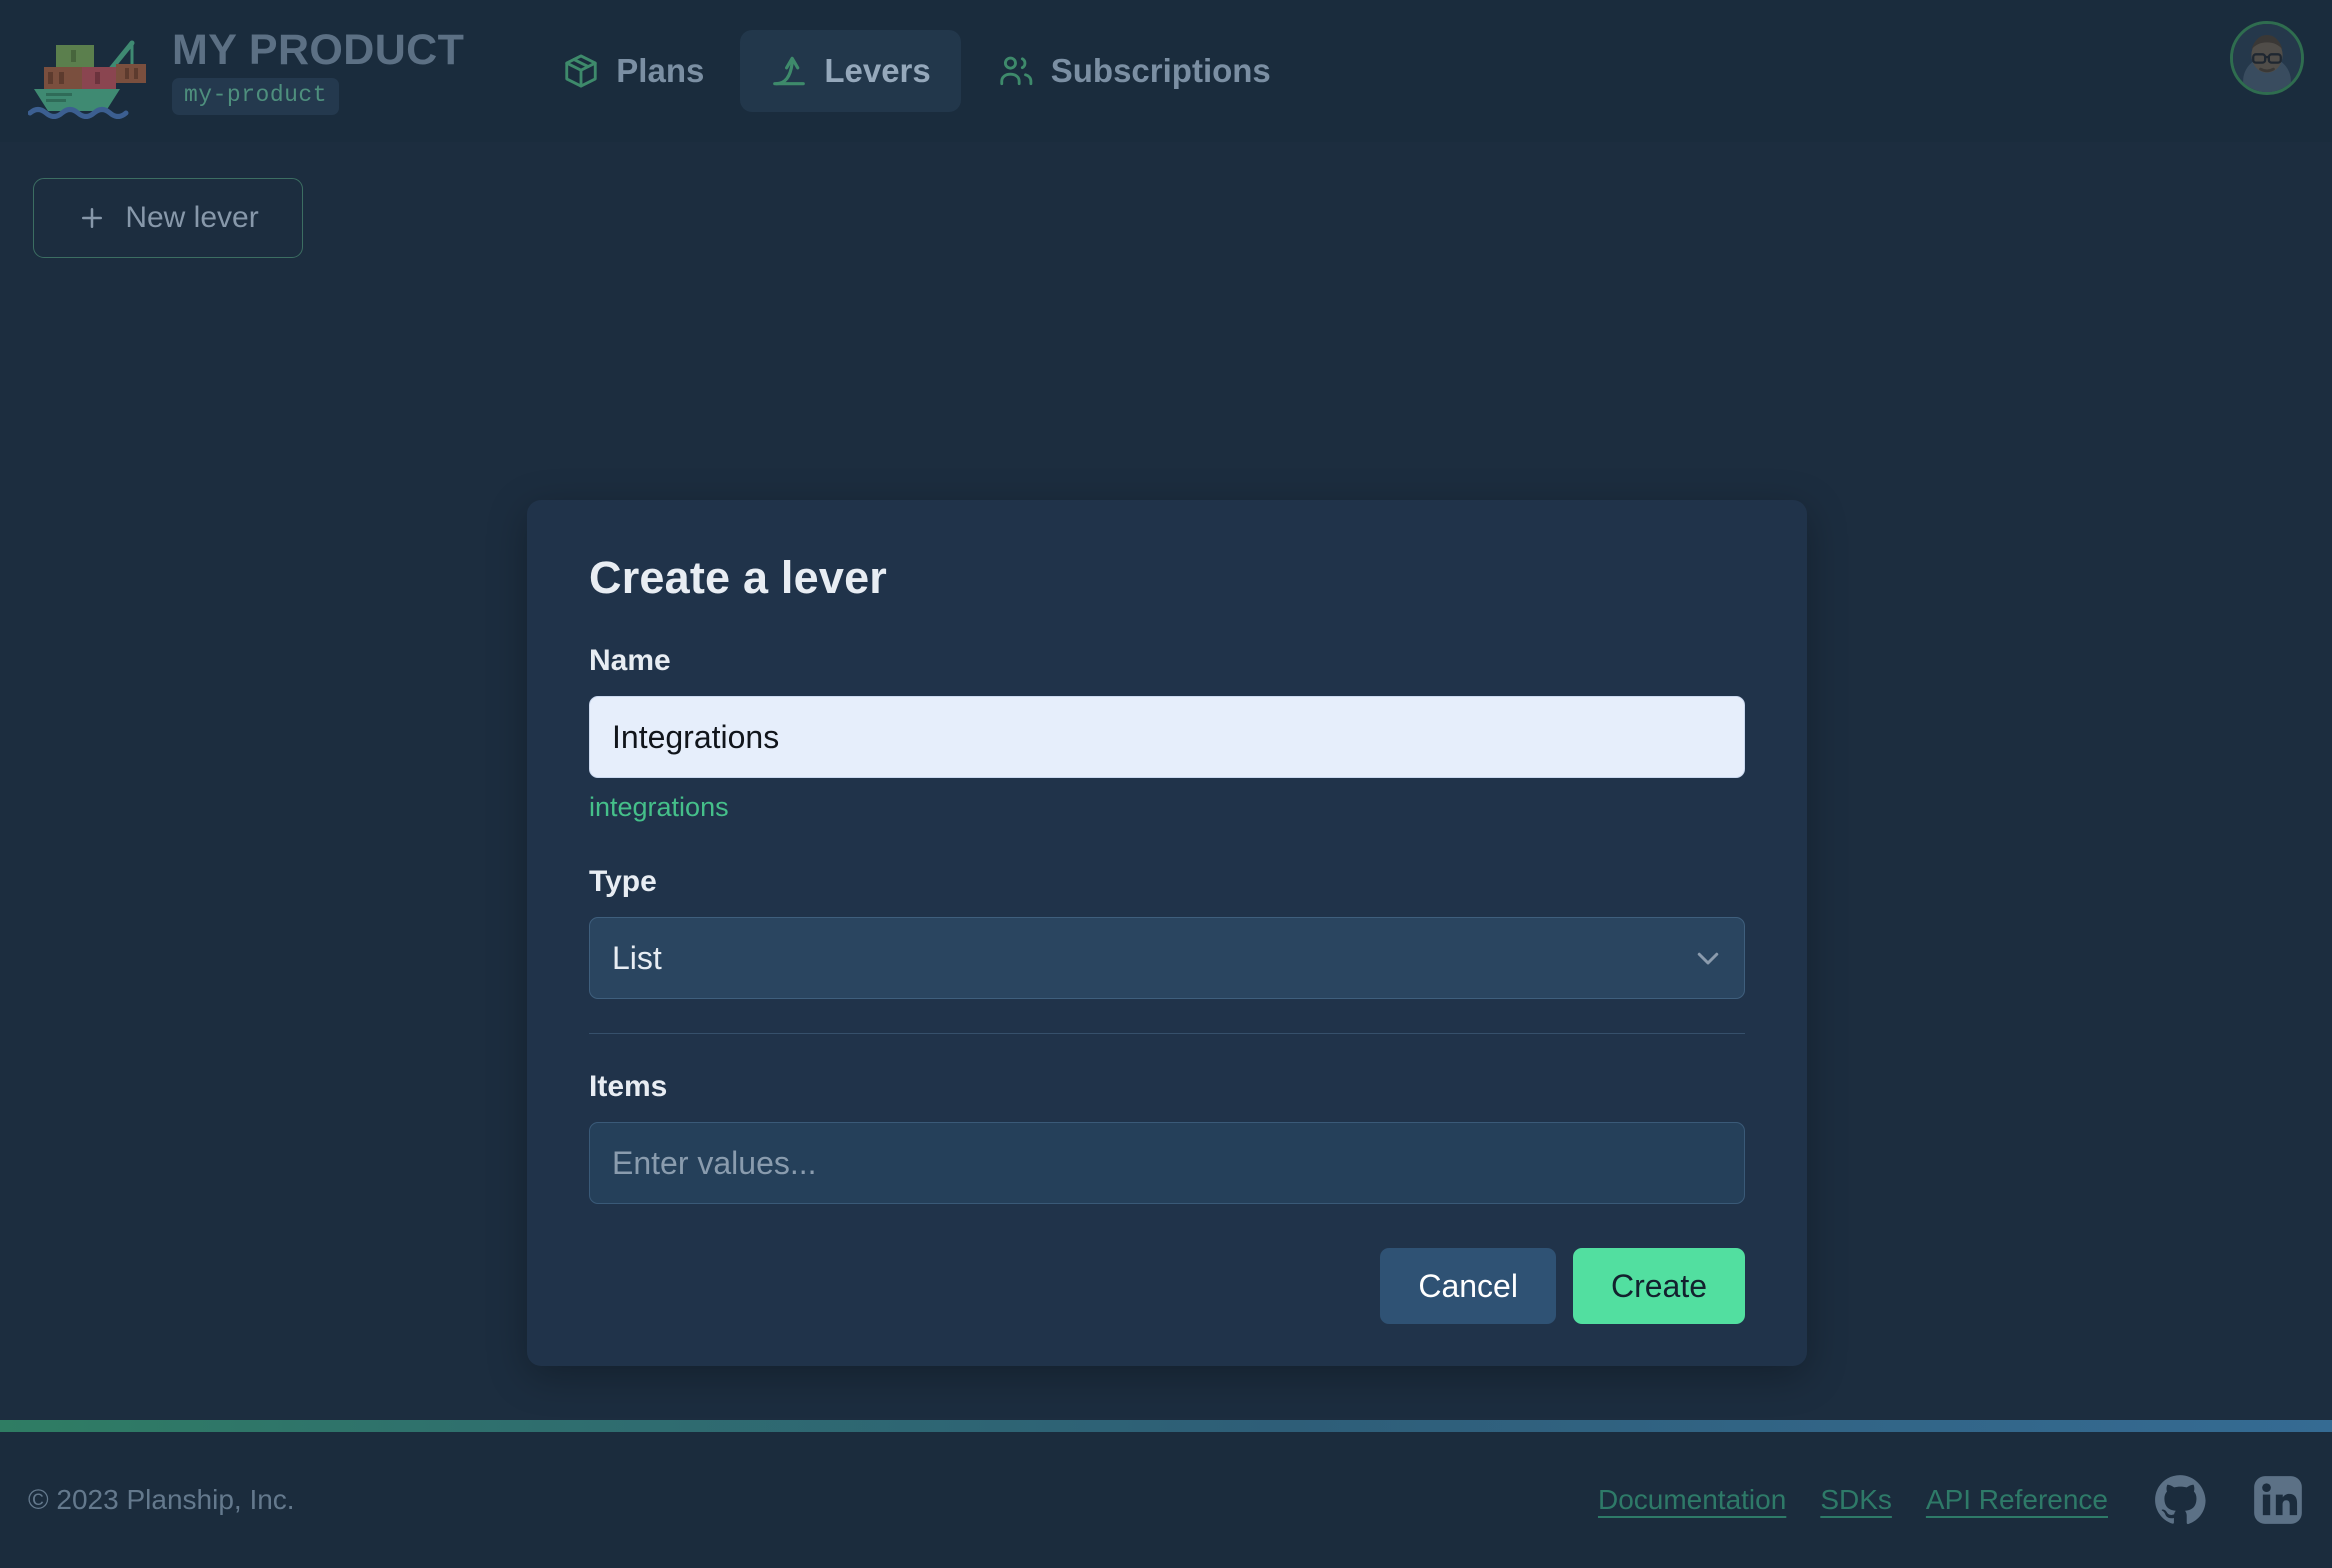 The image size is (2332, 1568). I want to click on footer-gradient-bar, so click(1166, 1426).